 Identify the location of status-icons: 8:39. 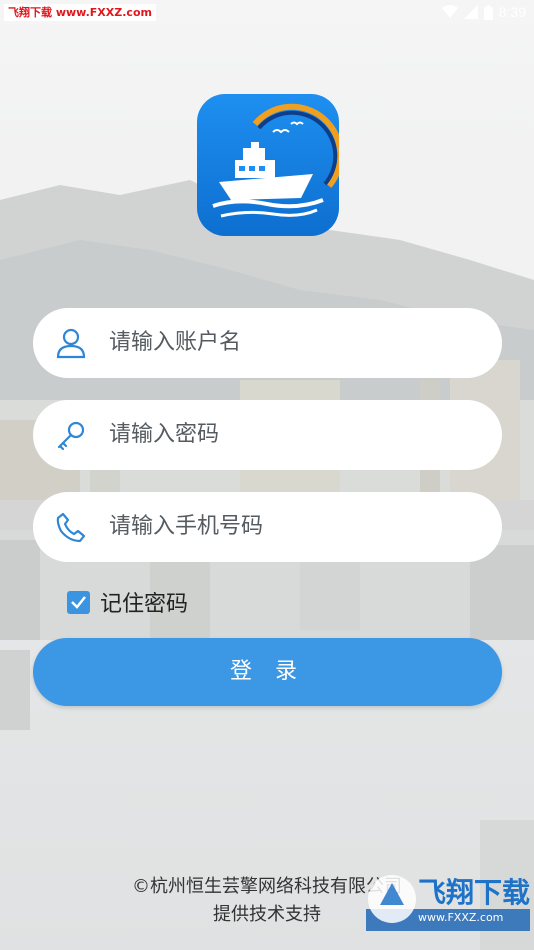
(483, 12).